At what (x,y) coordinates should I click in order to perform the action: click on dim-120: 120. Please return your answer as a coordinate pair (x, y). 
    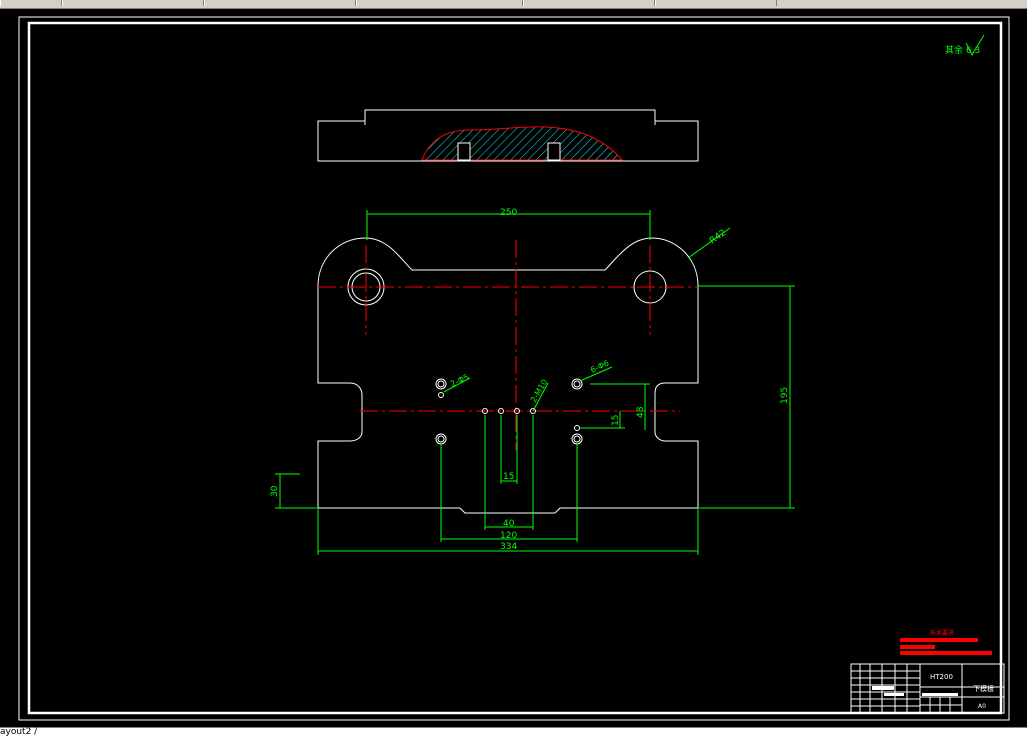
    Looking at the image, I should click on (508, 536).